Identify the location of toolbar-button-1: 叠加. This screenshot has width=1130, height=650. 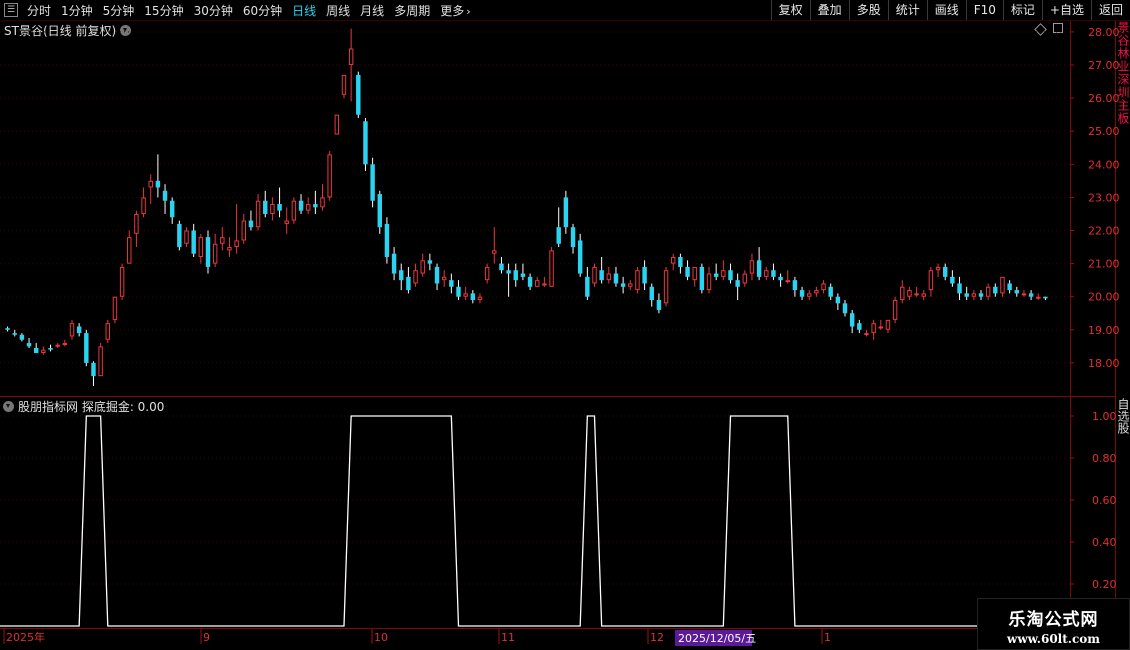
(829, 10).